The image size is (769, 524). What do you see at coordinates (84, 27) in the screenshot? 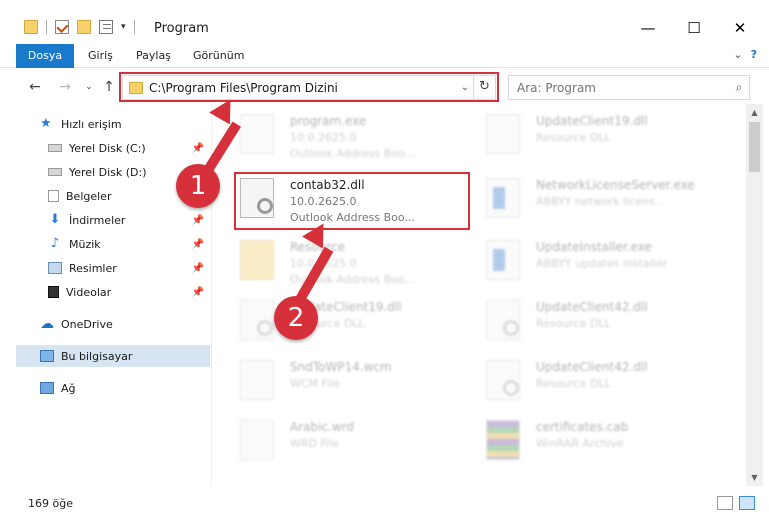
I see `new-folder-icon` at bounding box center [84, 27].